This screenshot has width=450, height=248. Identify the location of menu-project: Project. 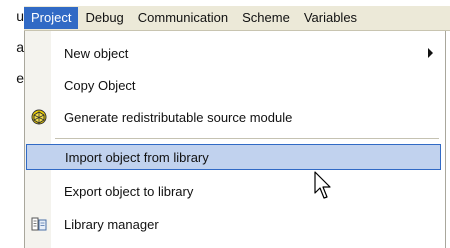
(51, 18).